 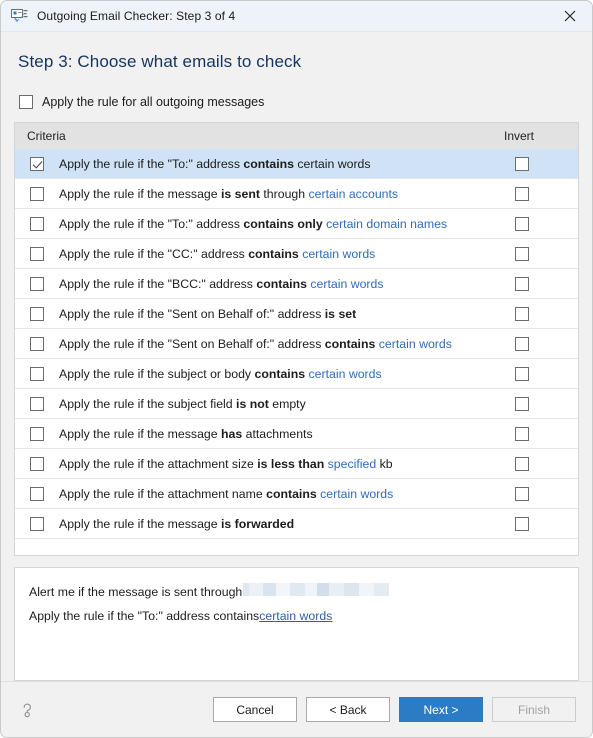 I want to click on criteria-link: specified, so click(x=352, y=464).